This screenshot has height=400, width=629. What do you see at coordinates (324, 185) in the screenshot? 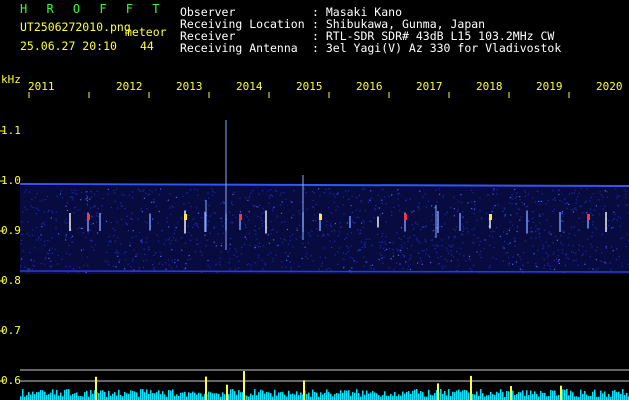
I see `carrier-line` at bounding box center [324, 185].